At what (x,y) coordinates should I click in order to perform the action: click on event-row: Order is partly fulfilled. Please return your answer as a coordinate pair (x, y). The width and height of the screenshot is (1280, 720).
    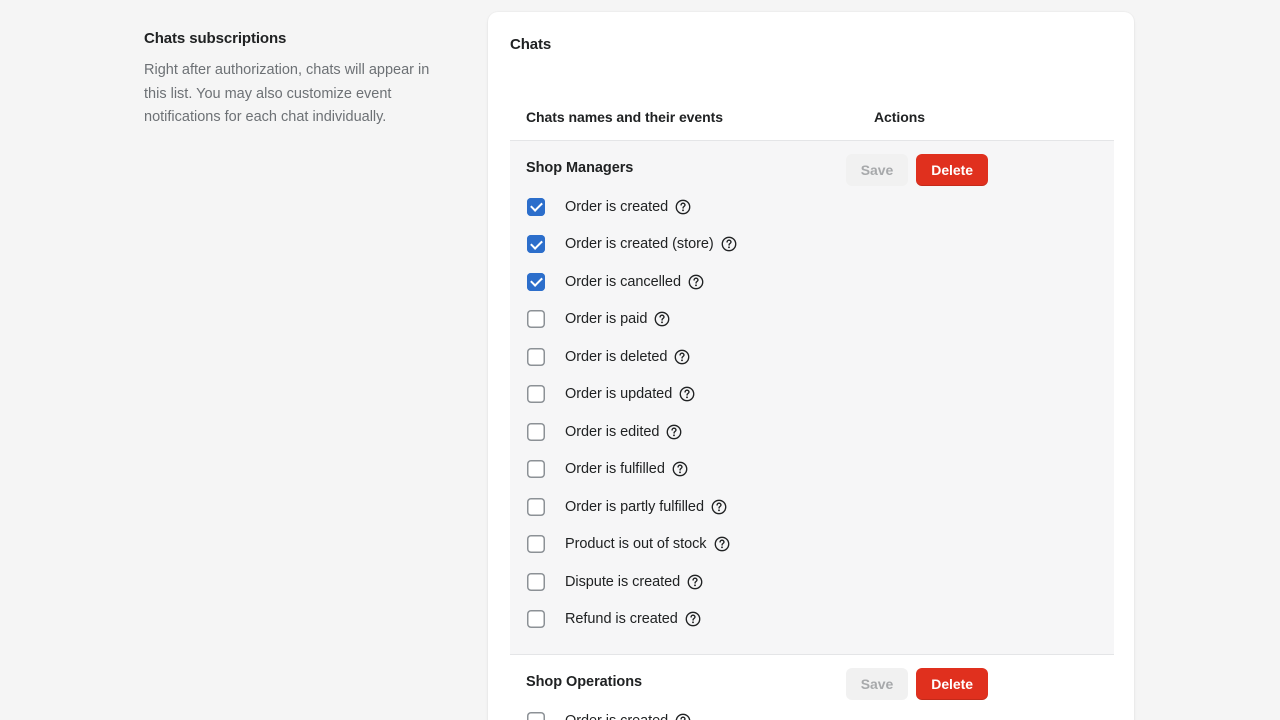
    Looking at the image, I should click on (812, 507).